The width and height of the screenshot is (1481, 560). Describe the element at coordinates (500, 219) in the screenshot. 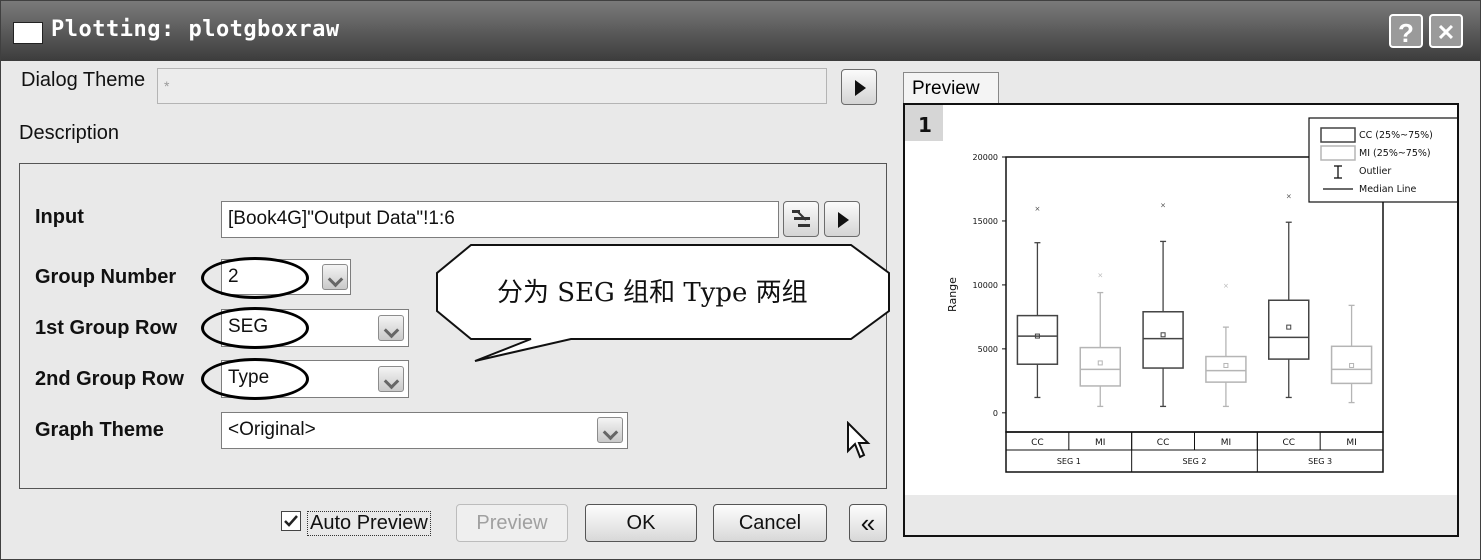

I see `input-range-field: [Book4G]"Output Data"!1:6` at that location.